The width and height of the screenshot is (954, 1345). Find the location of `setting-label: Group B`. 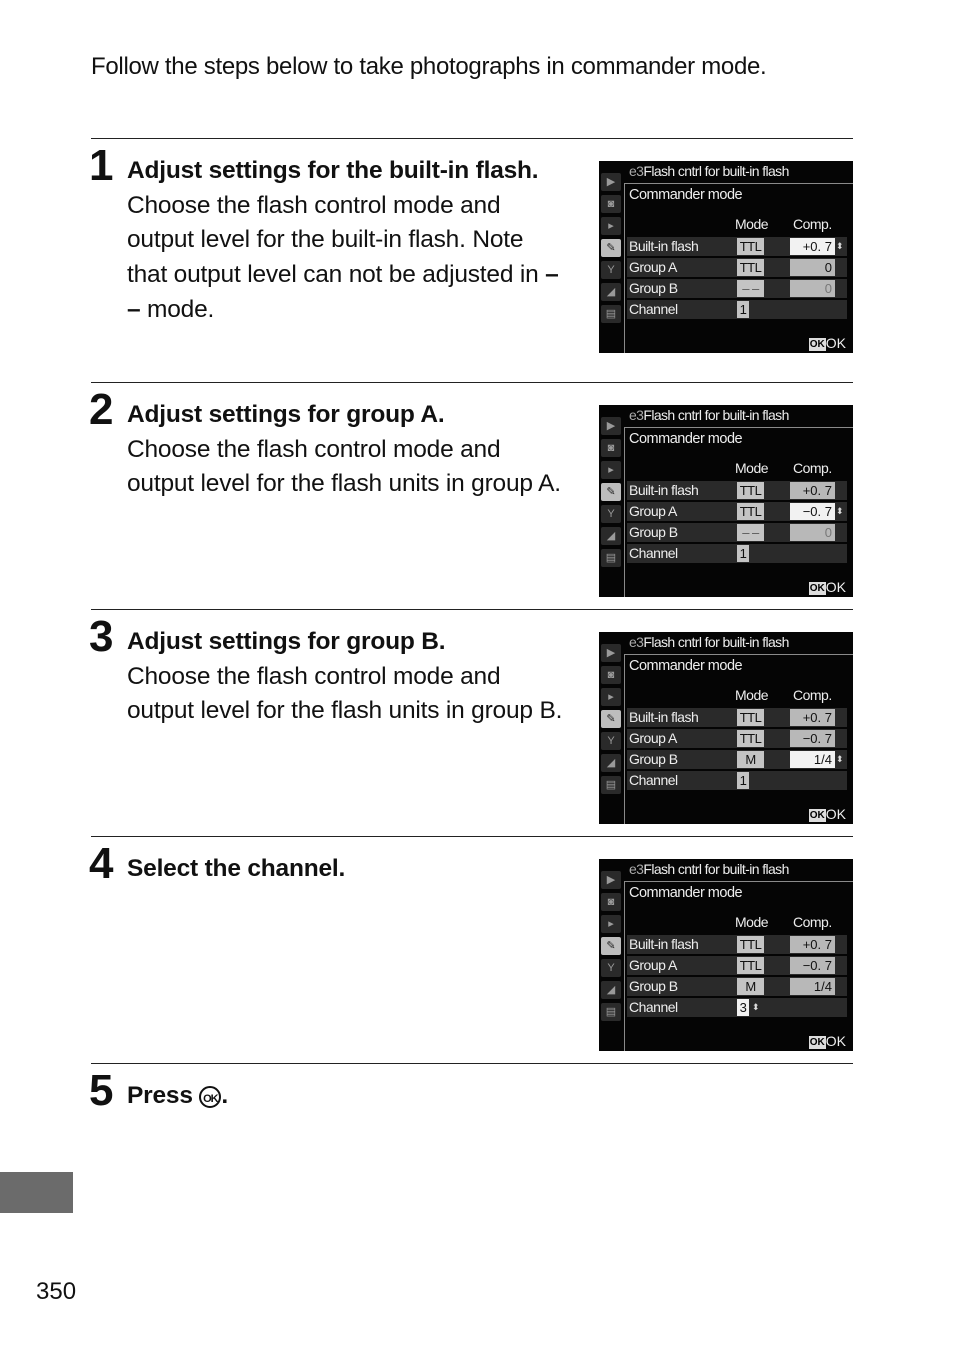

setting-label: Group B is located at coordinates (653, 986).